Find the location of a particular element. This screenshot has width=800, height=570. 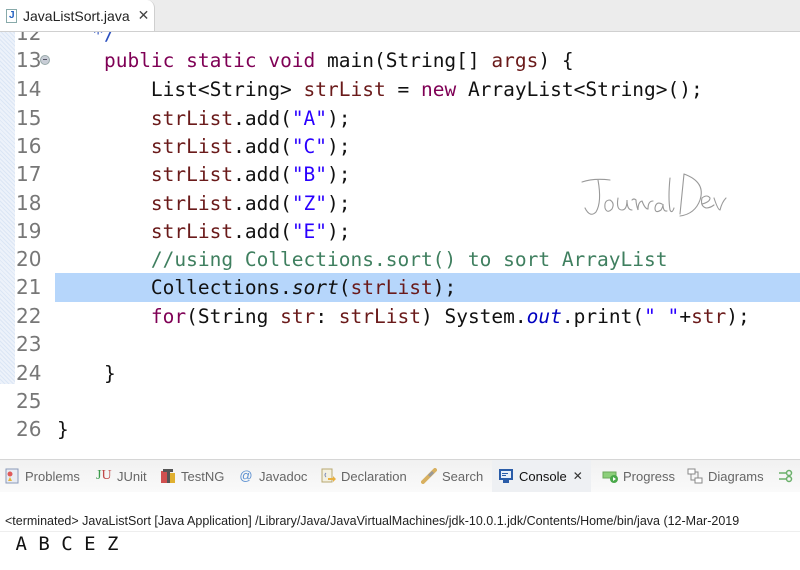

junit-icon: JU is located at coordinates (104, 475).